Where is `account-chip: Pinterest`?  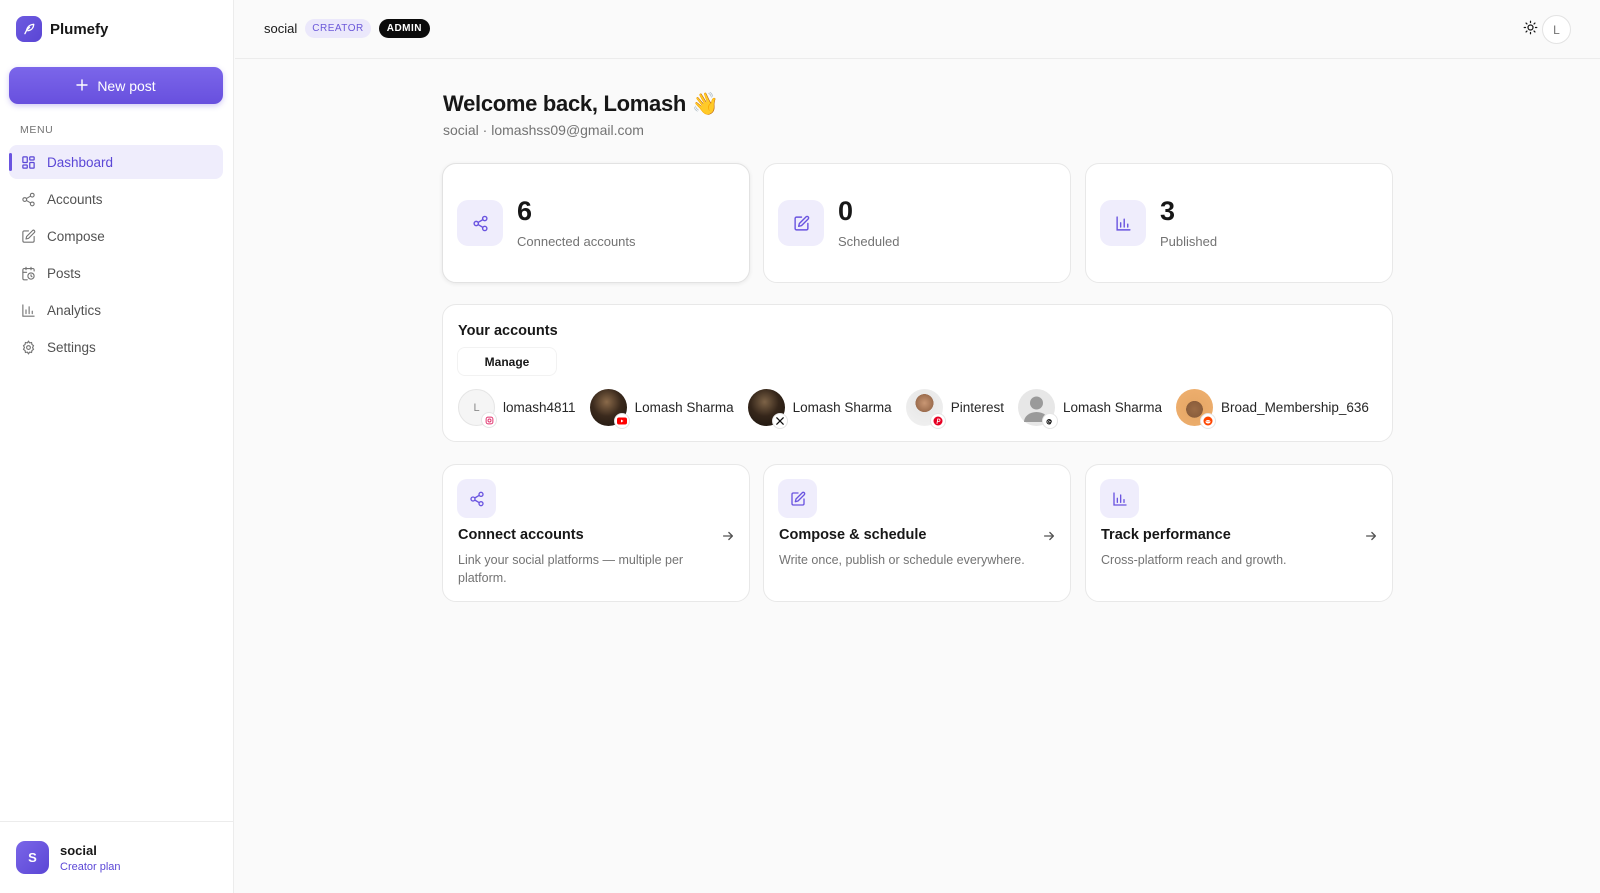 account-chip: Pinterest is located at coordinates (954, 409).